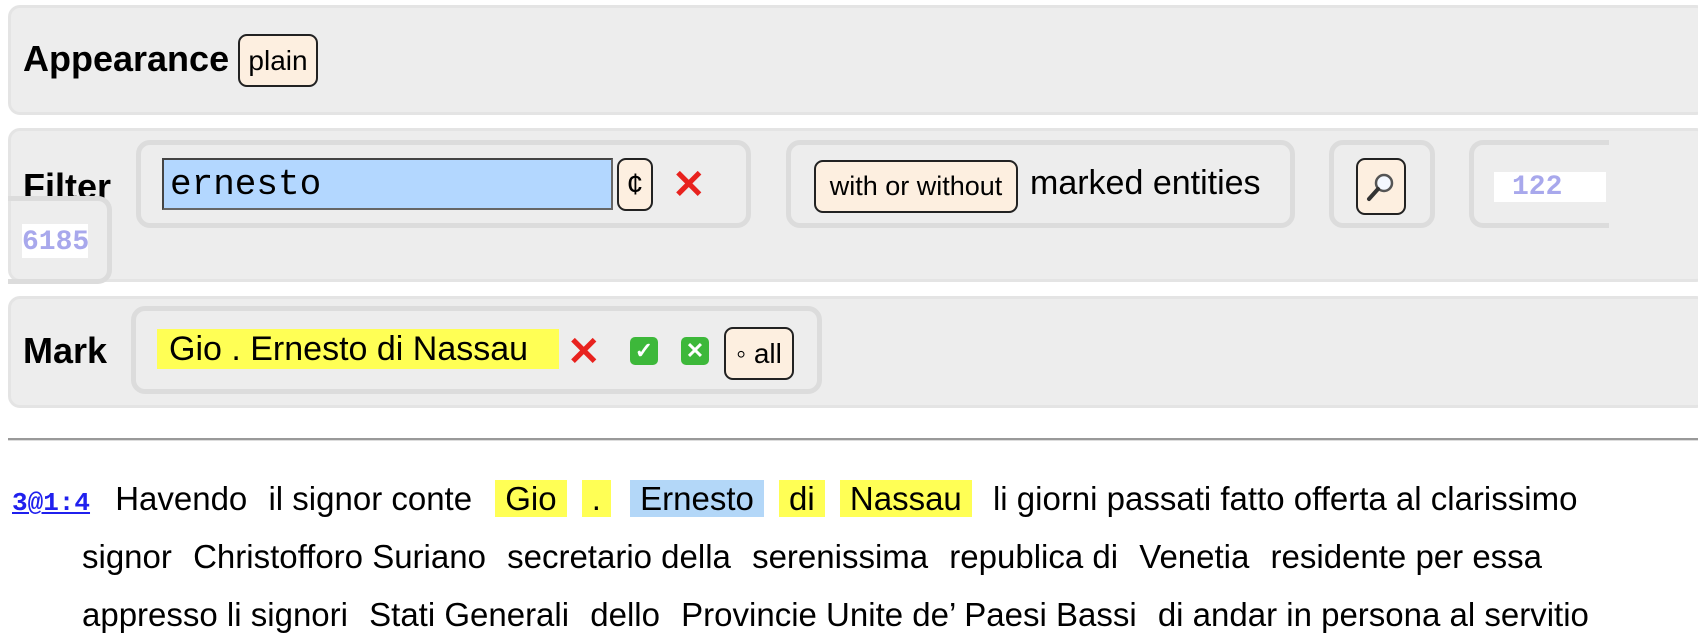  Describe the element at coordinates (625, 614) in the screenshot. I see `word: dello` at that location.